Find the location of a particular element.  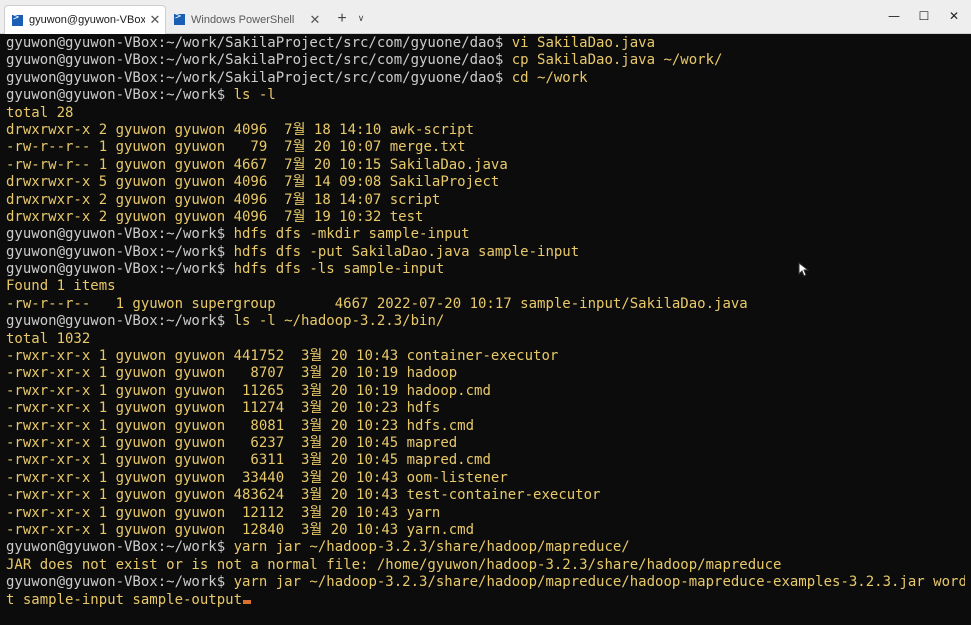

output-line: t sample-input sample-output is located at coordinates (485, 600).